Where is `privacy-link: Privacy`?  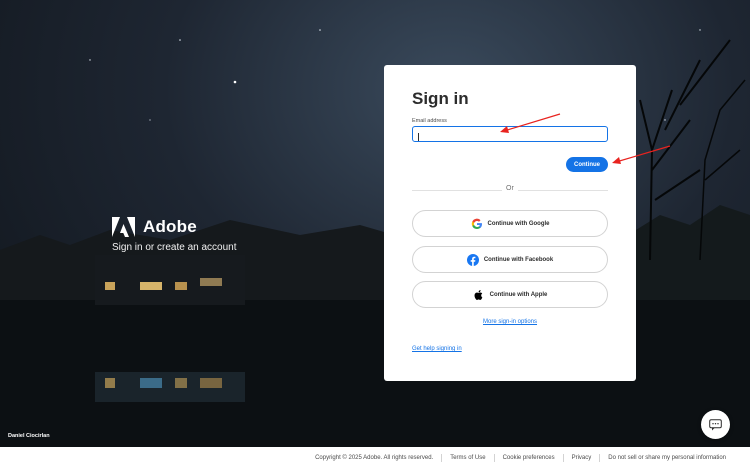 privacy-link: Privacy is located at coordinates (581, 458).